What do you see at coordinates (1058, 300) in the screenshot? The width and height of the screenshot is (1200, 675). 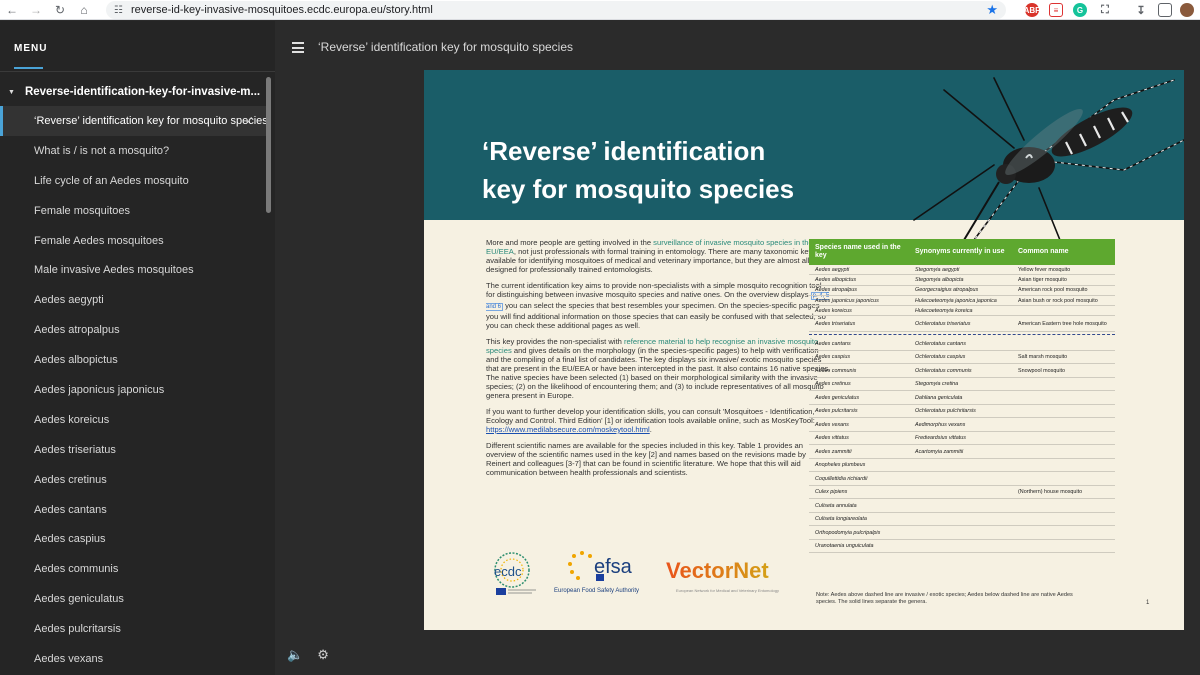 I see `table-cell: Asian bush or rock pool mosquito` at bounding box center [1058, 300].